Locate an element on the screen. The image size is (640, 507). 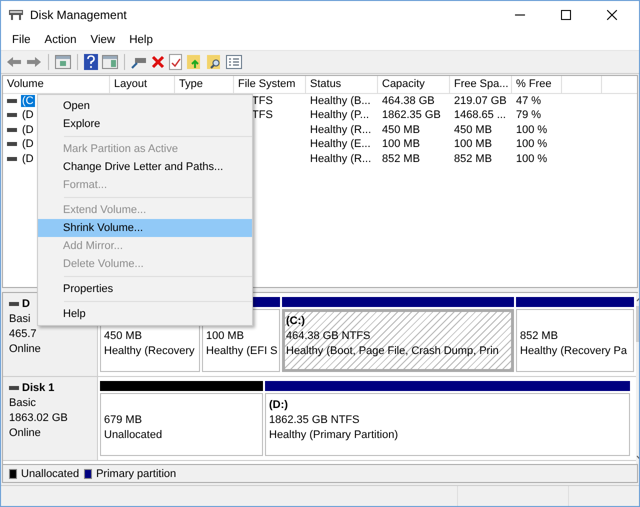
table-cell: (C is located at coordinates (28, 100).